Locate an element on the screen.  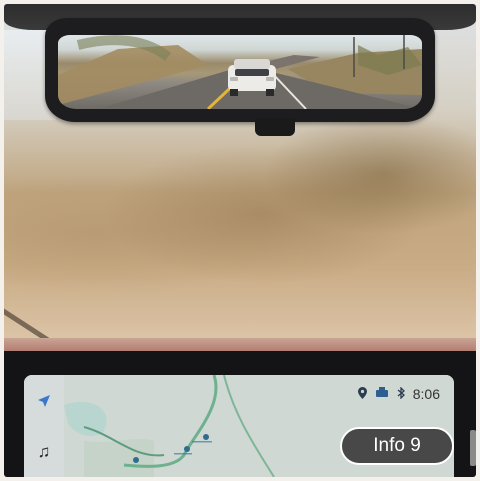
screen-bezel-clip is located at coordinates (473, 448).